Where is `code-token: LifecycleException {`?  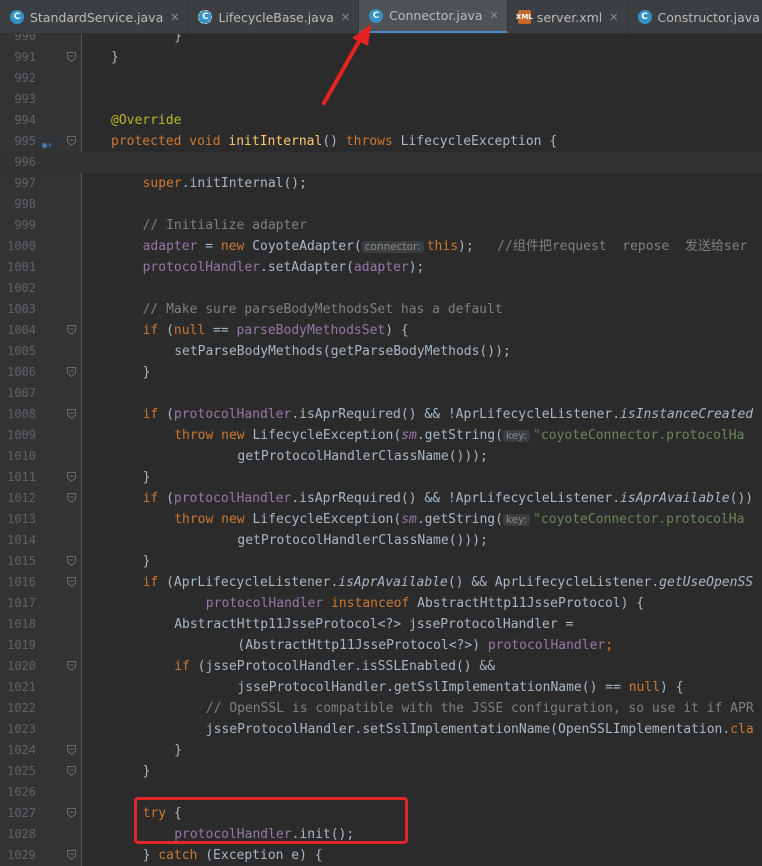 code-token: LifecycleException { is located at coordinates (479, 141).